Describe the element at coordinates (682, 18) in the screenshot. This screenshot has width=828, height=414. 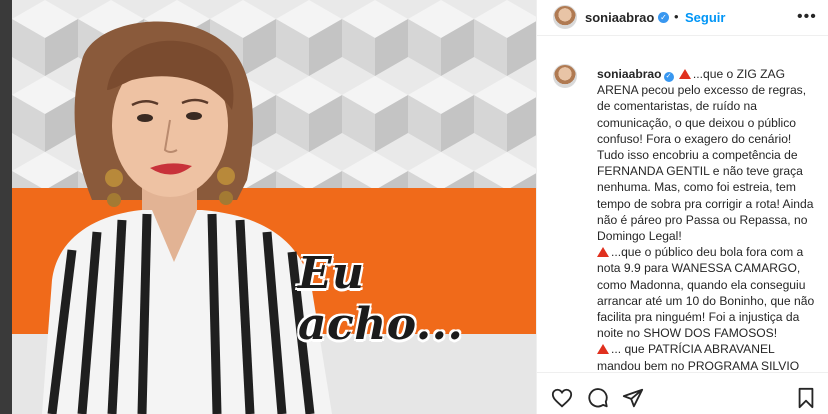
I see `post-header: soniaabrao ✓ • Seguir •••` at that location.